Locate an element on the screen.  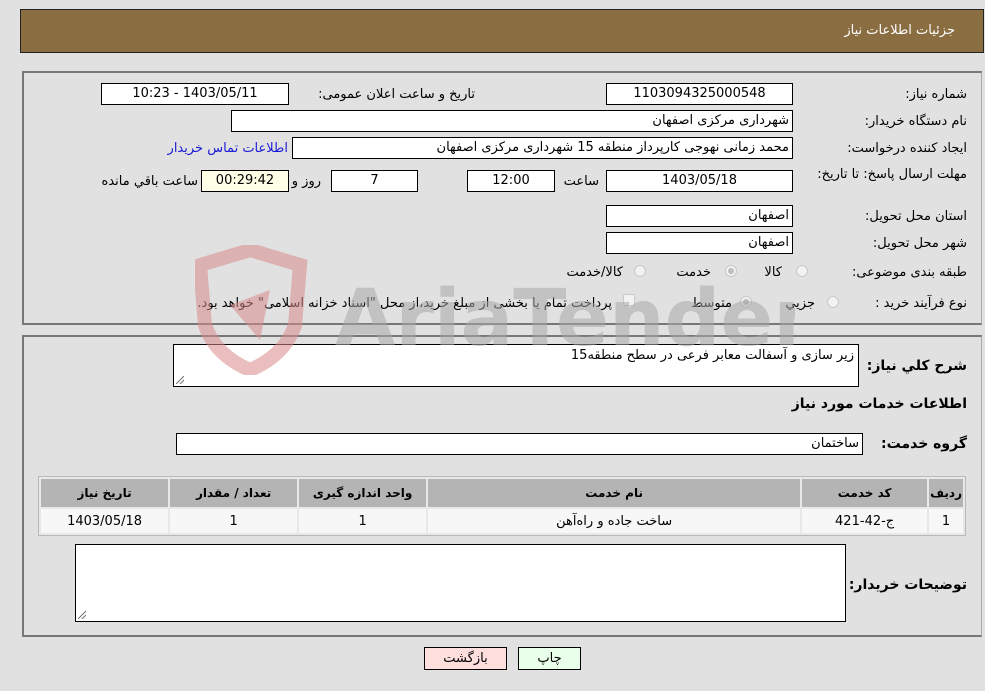
buyer-notes-label: توضیحات خریدار: is located at coordinates (907, 585).